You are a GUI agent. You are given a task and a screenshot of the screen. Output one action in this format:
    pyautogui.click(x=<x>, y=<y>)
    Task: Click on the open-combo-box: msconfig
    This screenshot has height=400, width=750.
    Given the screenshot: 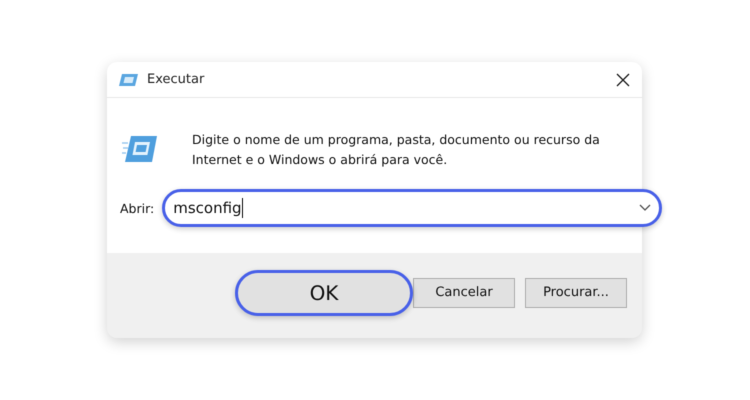 What is the action you would take?
    pyautogui.click(x=412, y=208)
    